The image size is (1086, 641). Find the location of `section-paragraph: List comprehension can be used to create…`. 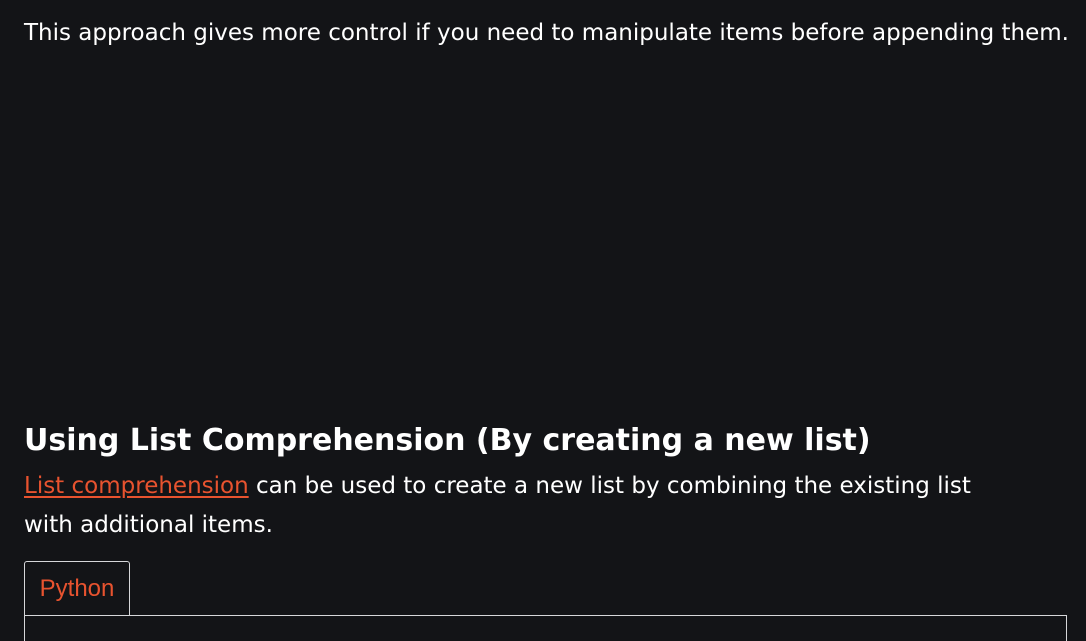

section-paragraph: List comprehension can be used to create… is located at coordinates (524, 506).